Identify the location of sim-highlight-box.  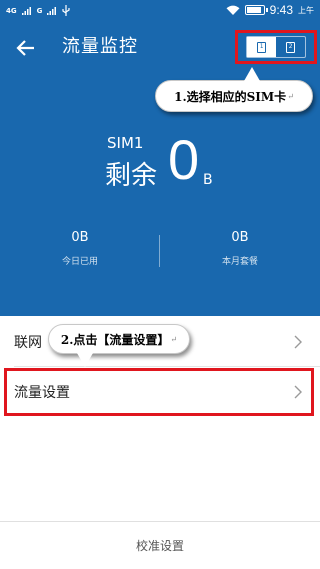
(276, 47).